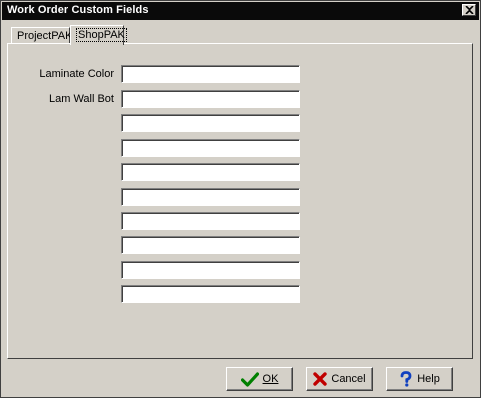  What do you see at coordinates (240, 11) in the screenshot?
I see `title-bar: Work Order Custom Fields` at bounding box center [240, 11].